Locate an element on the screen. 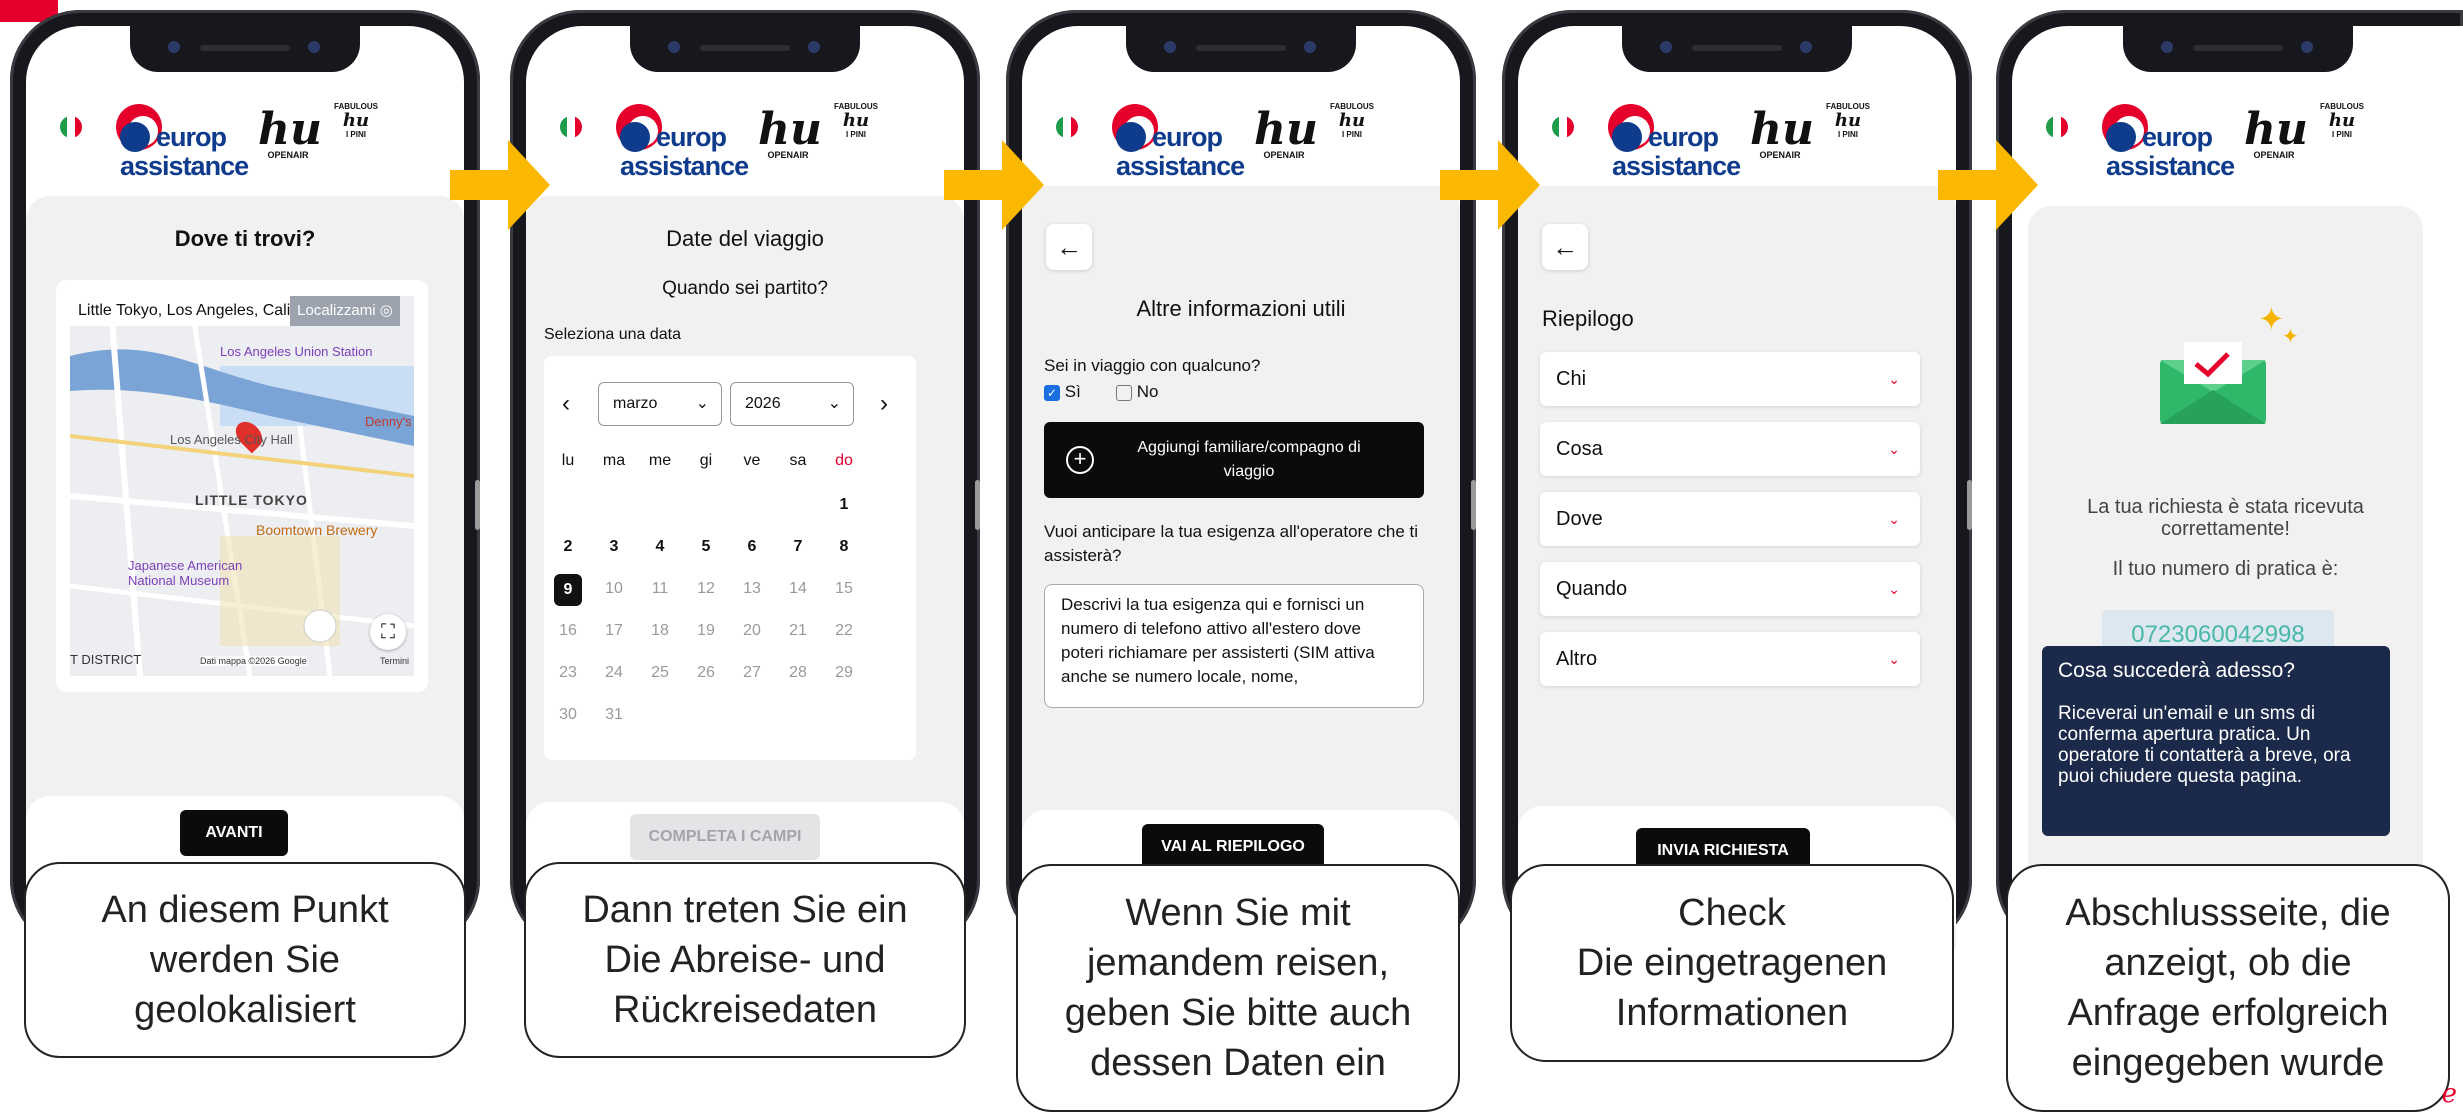 The height and width of the screenshot is (1113, 2463). calendar-day: 15 is located at coordinates (844, 589).